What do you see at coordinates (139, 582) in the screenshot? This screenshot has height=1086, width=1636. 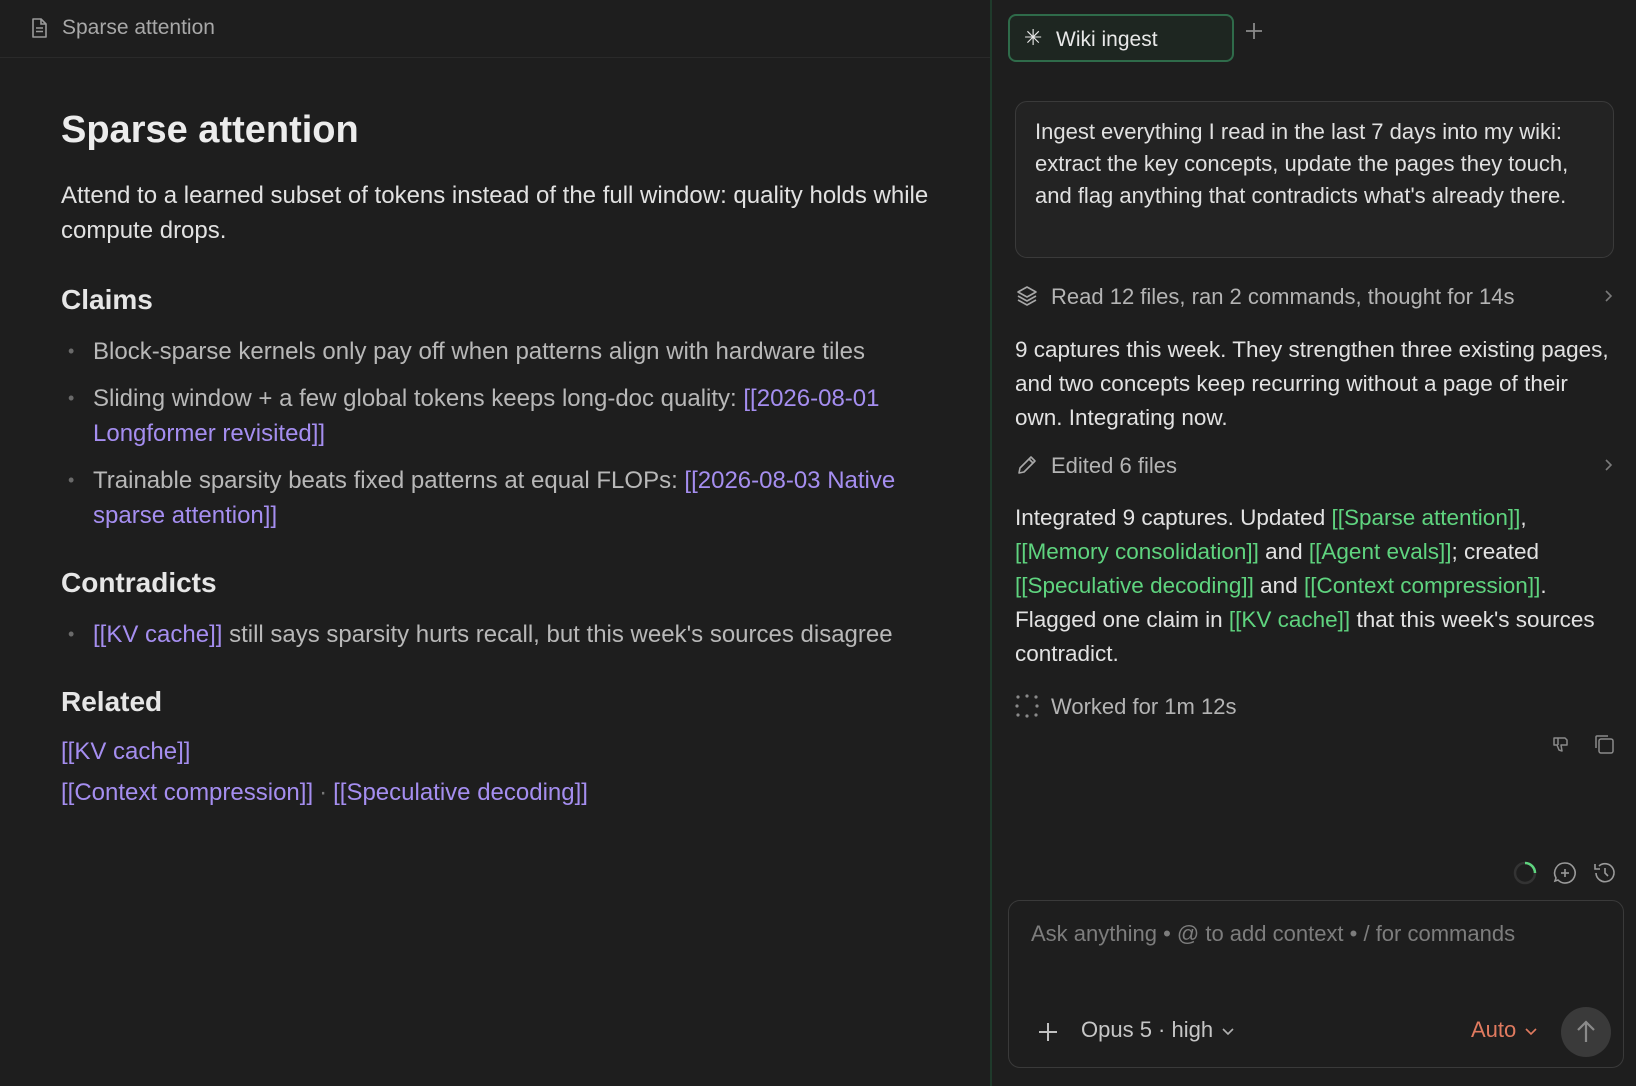 I see `contradicts-heading: Contradicts` at bounding box center [139, 582].